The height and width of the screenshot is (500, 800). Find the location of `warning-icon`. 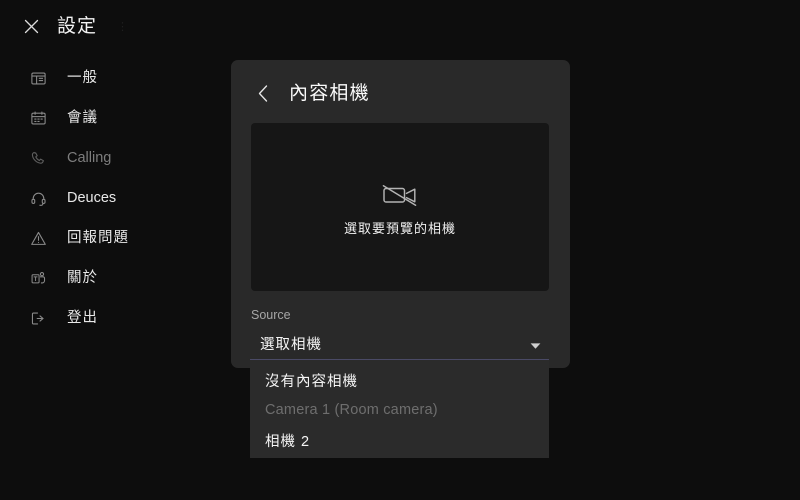

warning-icon is located at coordinates (38, 238).